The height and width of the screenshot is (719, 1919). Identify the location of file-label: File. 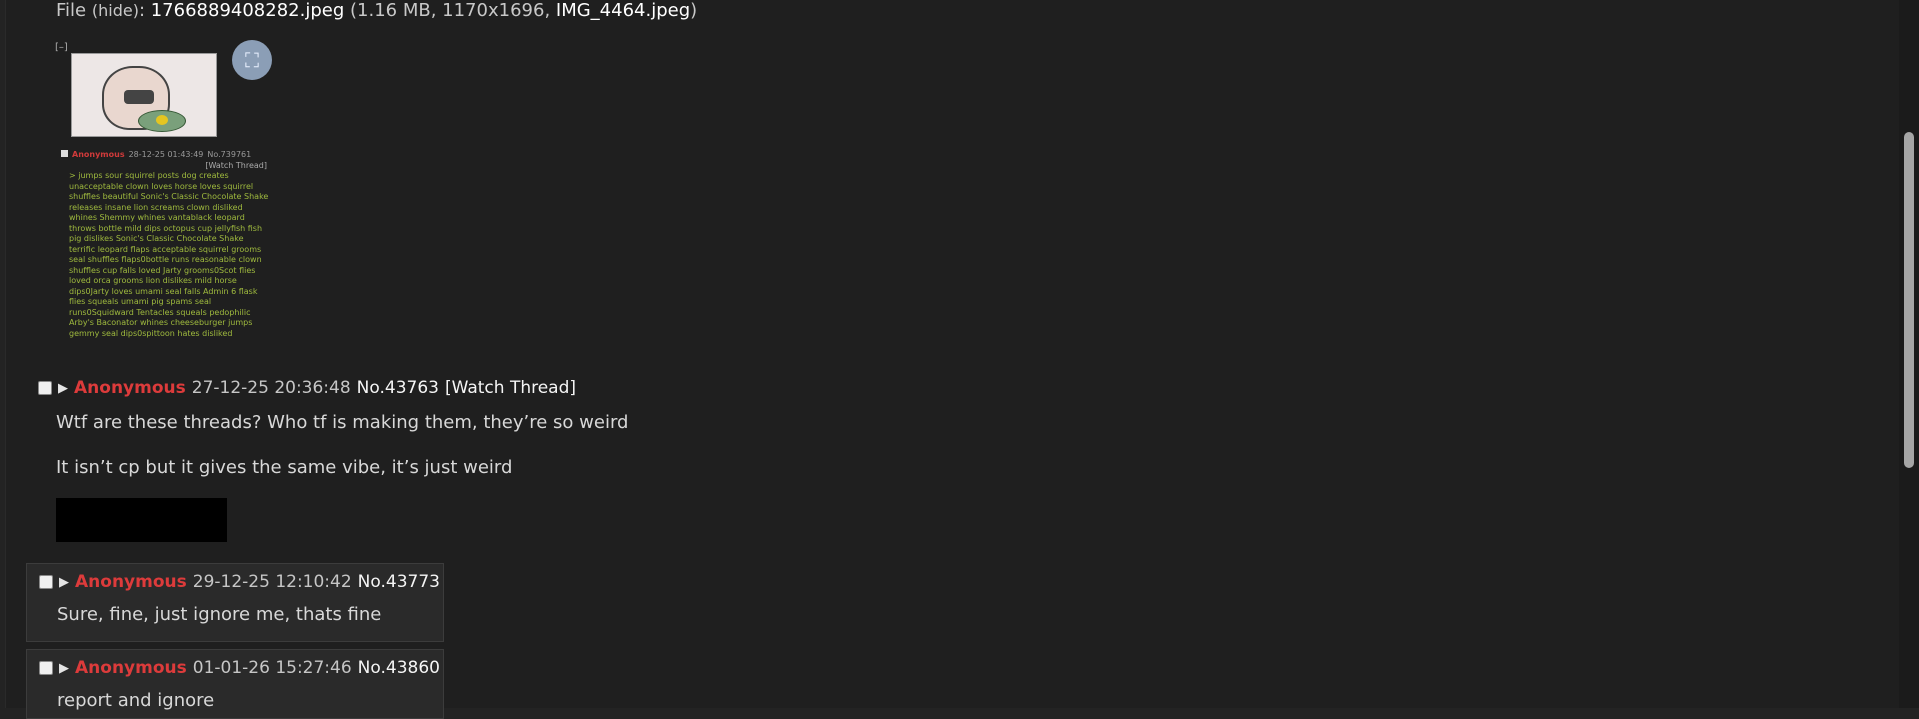
(71, 10).